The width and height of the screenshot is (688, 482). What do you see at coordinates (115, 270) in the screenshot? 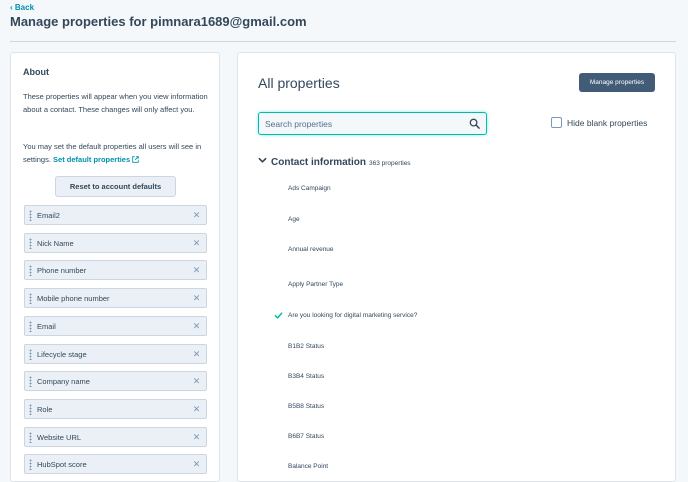
I see `selected-property-item: Phone number ✕` at bounding box center [115, 270].